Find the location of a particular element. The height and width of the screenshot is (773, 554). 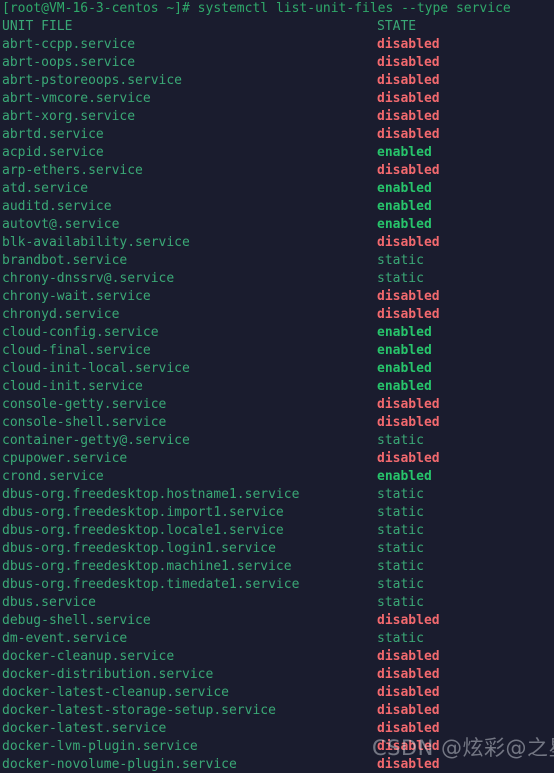

unit-file-row: abrt-ccpp.service disabled is located at coordinates (277, 45).